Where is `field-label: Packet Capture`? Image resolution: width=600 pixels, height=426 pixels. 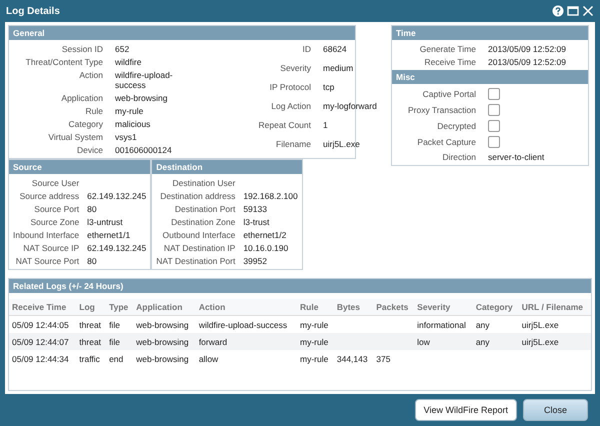 field-label: Packet Capture is located at coordinates (446, 142).